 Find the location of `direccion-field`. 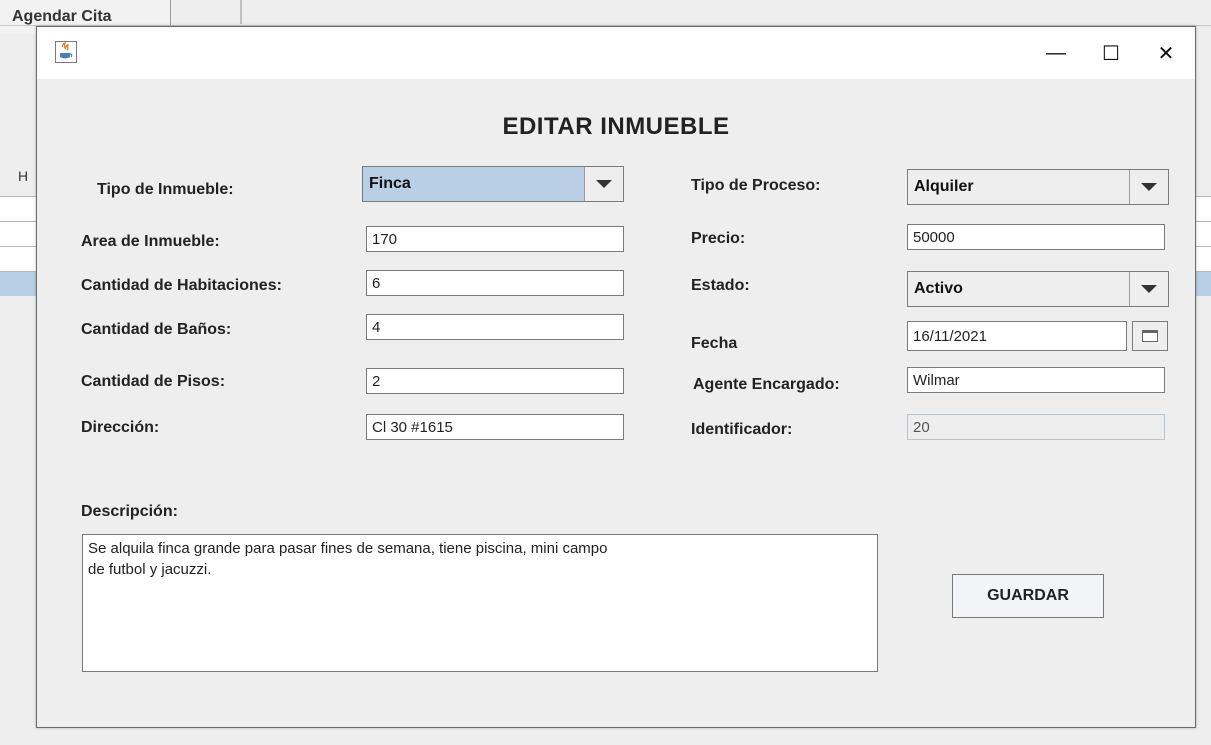

direccion-field is located at coordinates (495, 427).